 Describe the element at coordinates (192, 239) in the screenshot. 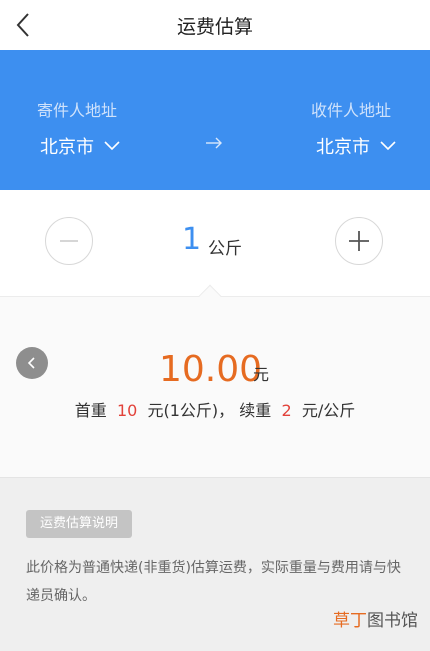

I see `weight-value: 1` at that location.